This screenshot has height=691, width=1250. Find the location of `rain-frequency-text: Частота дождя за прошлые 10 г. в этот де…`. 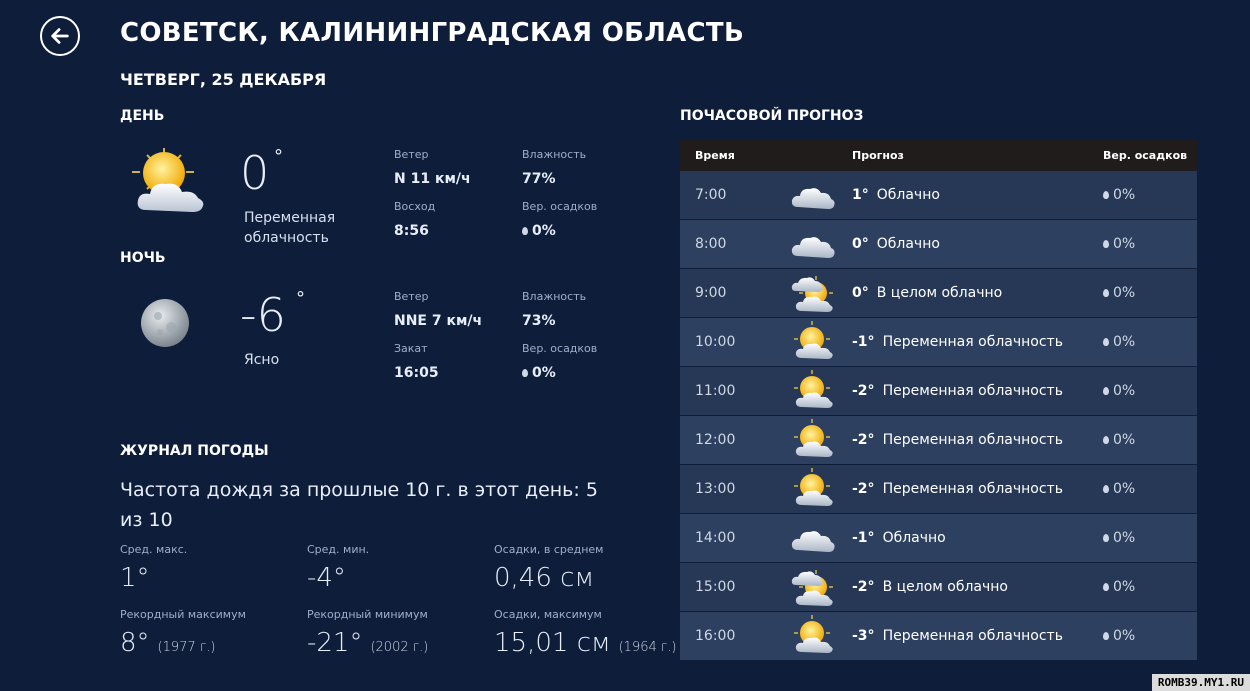

rain-frequency-text: Частота дождя за прошлые 10 г. в этот де… is located at coordinates (359, 505).